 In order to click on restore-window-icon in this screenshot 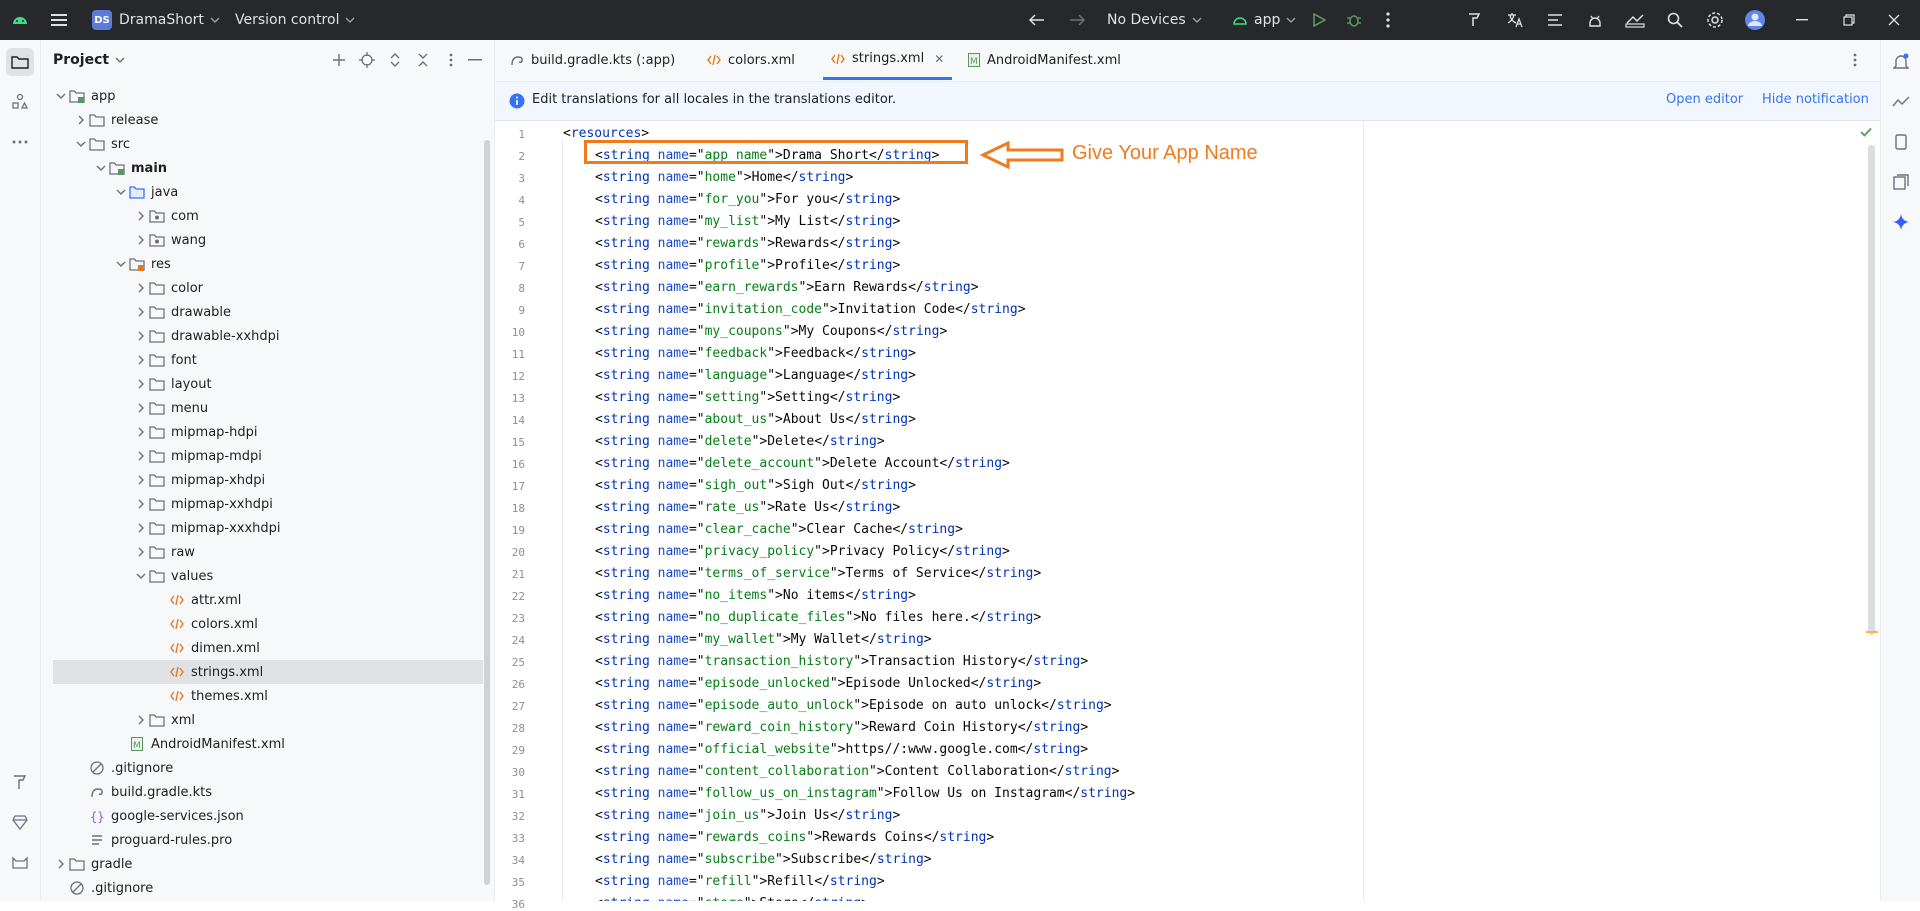, I will do `click(1849, 20)`.